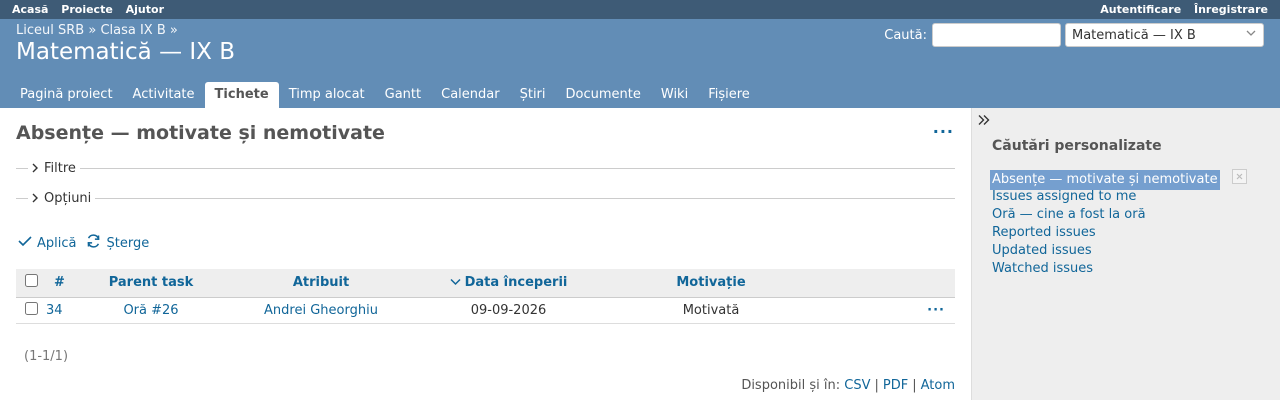  Describe the element at coordinates (31, 281) in the screenshot. I see `select-all-checkbox` at that location.